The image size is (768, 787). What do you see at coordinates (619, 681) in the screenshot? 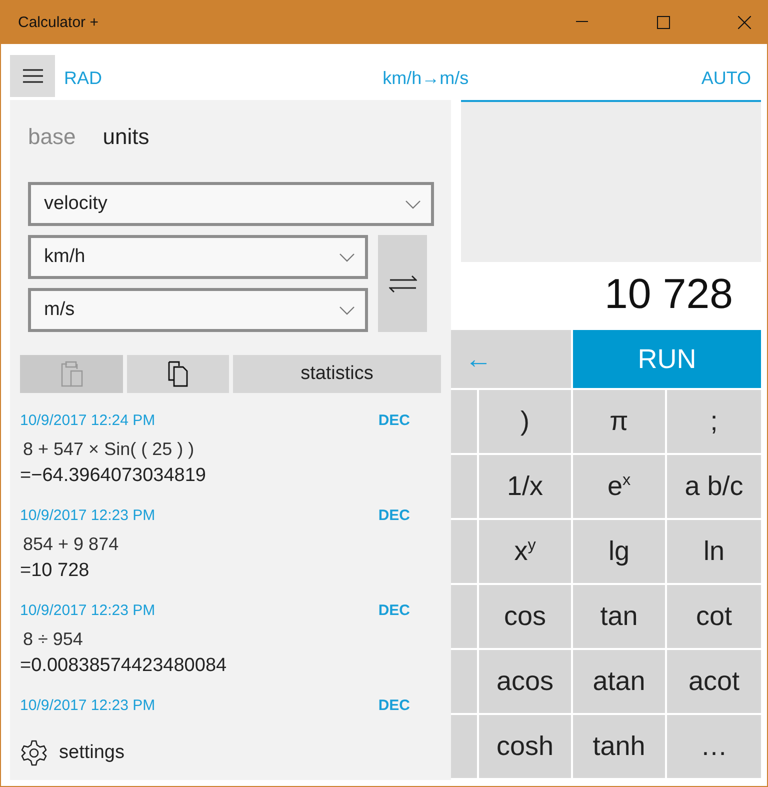
I see `key-button: atan` at bounding box center [619, 681].